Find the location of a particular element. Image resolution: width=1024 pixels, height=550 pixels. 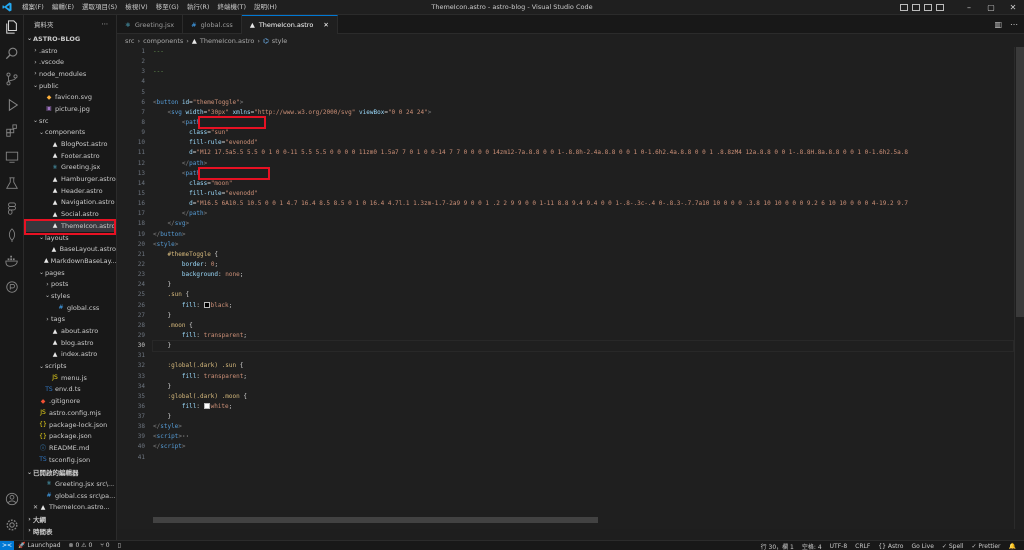

status-item: ✓ Spell is located at coordinates (953, 546).